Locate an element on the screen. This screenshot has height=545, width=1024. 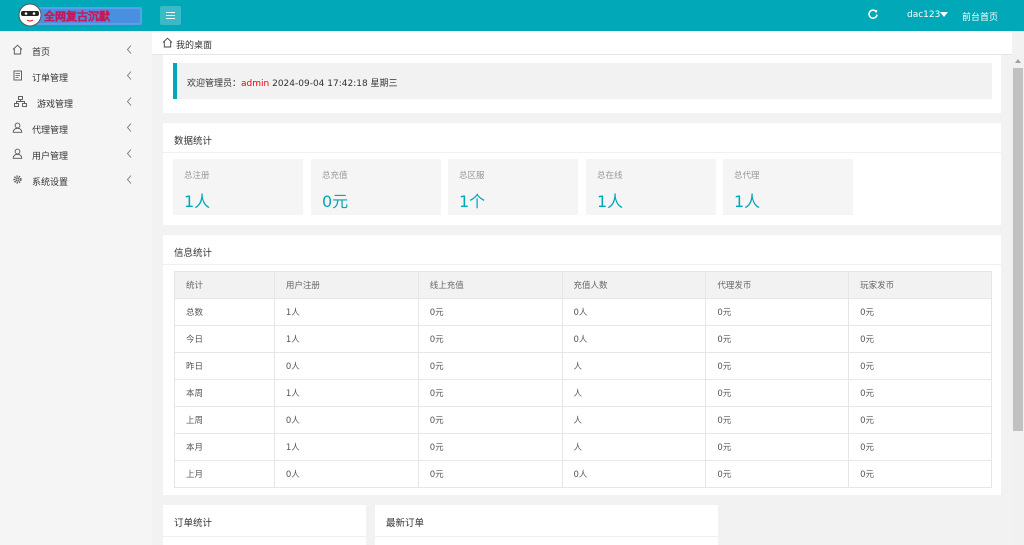
vertical-scrollbar is located at coordinates (1018, 300).